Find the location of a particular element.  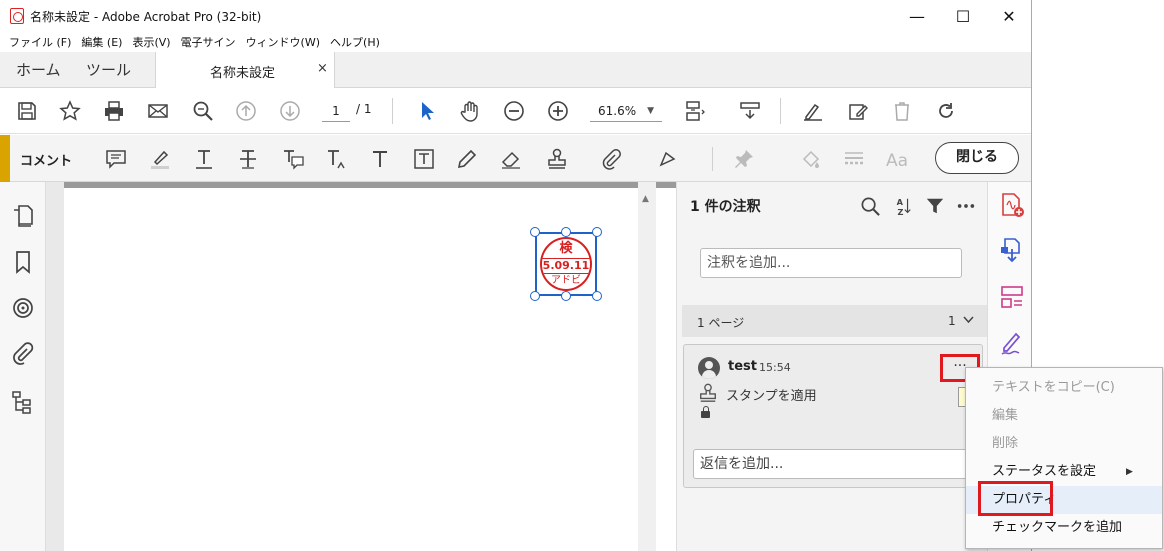

trash-icon is located at coordinates (902, 111).